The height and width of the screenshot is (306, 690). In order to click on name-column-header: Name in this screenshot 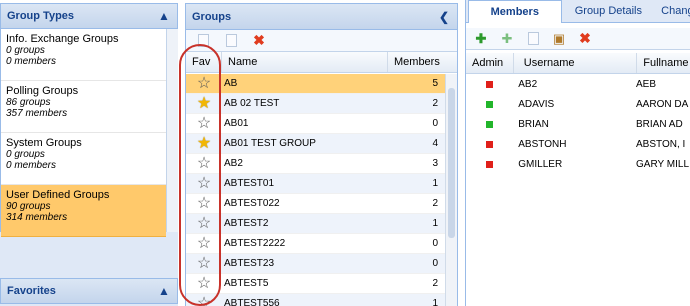, I will do `click(305, 62)`.